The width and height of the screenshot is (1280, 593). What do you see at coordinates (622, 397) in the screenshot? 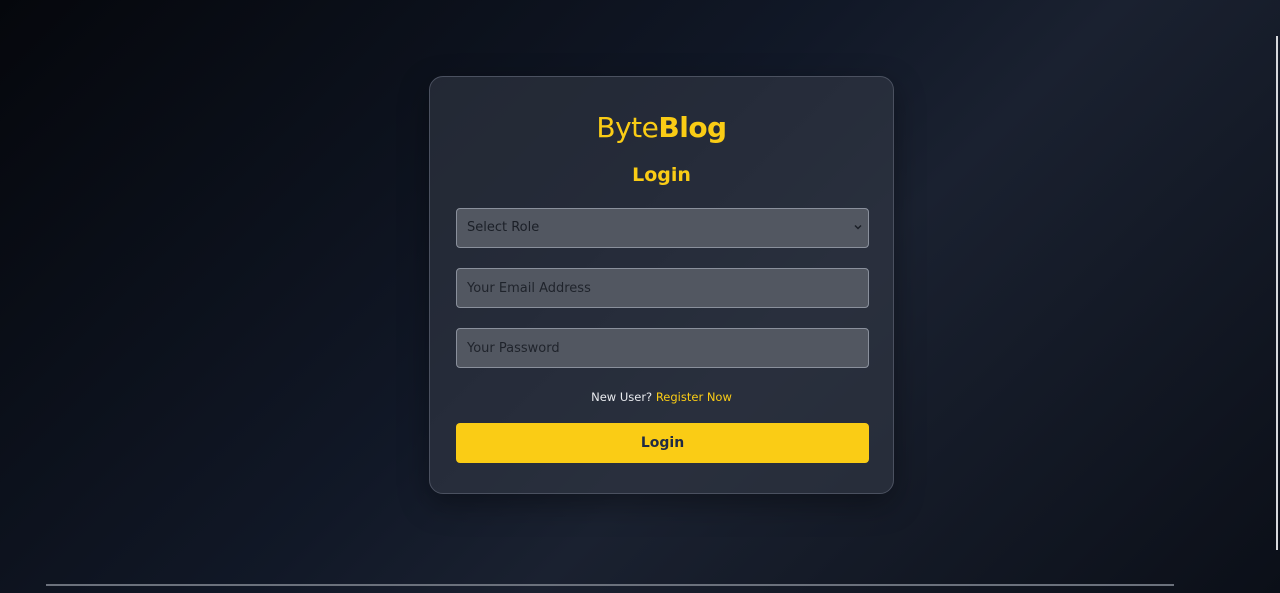
I see `register-prompt: New User?` at bounding box center [622, 397].